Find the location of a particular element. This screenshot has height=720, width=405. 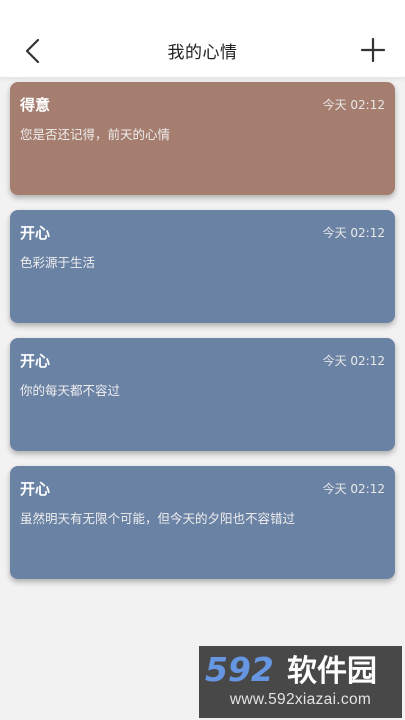

site-watermark: 592 软件园 www.592xiazai.com is located at coordinates (300, 682).